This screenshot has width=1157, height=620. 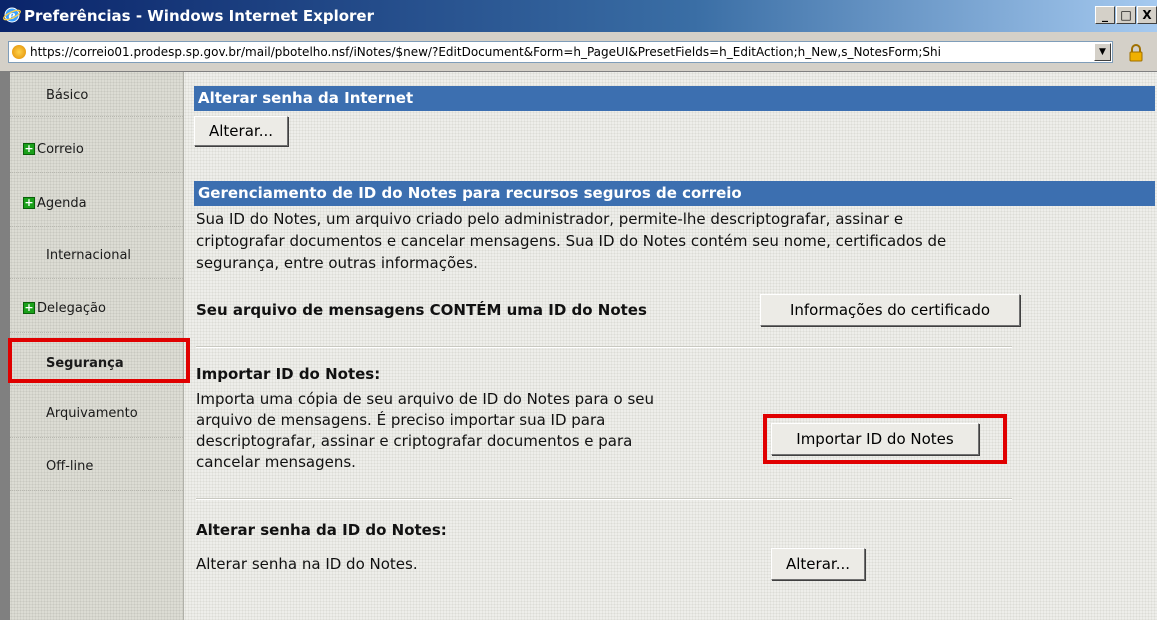 What do you see at coordinates (96, 205) in the screenshot?
I see `sidebar-item-agenda: + Agenda` at bounding box center [96, 205].